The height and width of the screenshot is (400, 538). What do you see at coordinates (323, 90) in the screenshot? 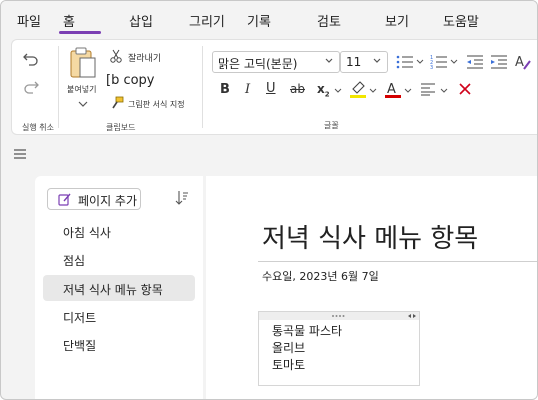
I see `subscript-button: x2` at bounding box center [323, 90].